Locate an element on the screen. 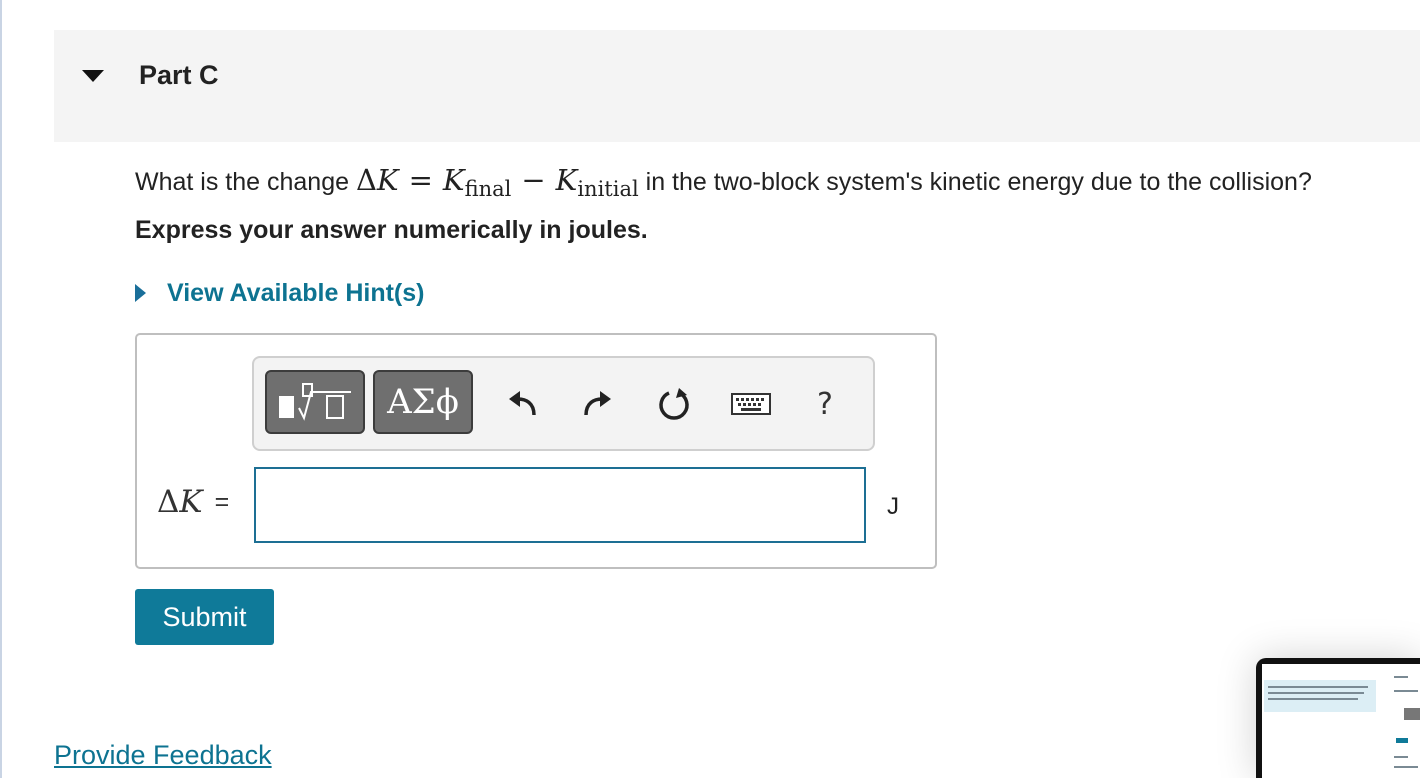  greek-button: ΑΣϕ is located at coordinates (423, 402).